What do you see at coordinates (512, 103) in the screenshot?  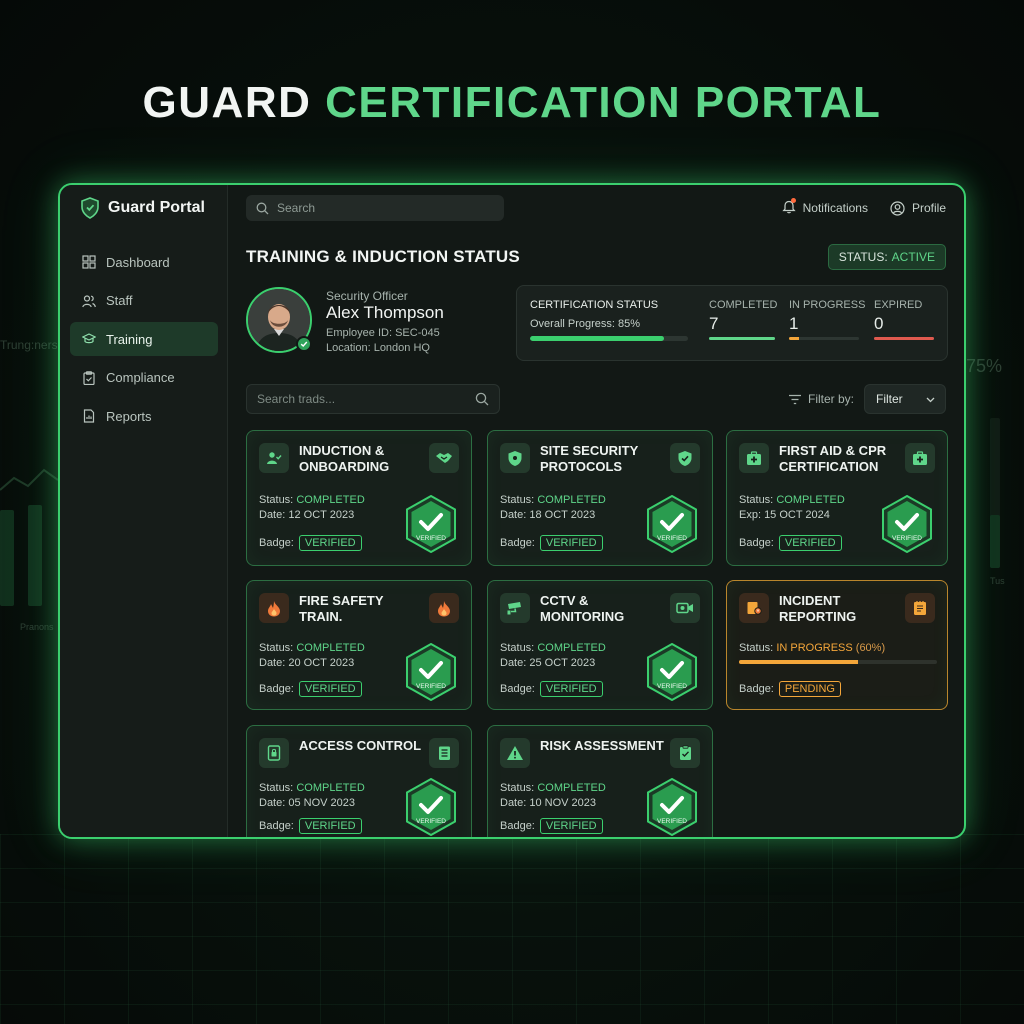 I see `hero-title: GUARD CERTIFICATION PORTAL` at bounding box center [512, 103].